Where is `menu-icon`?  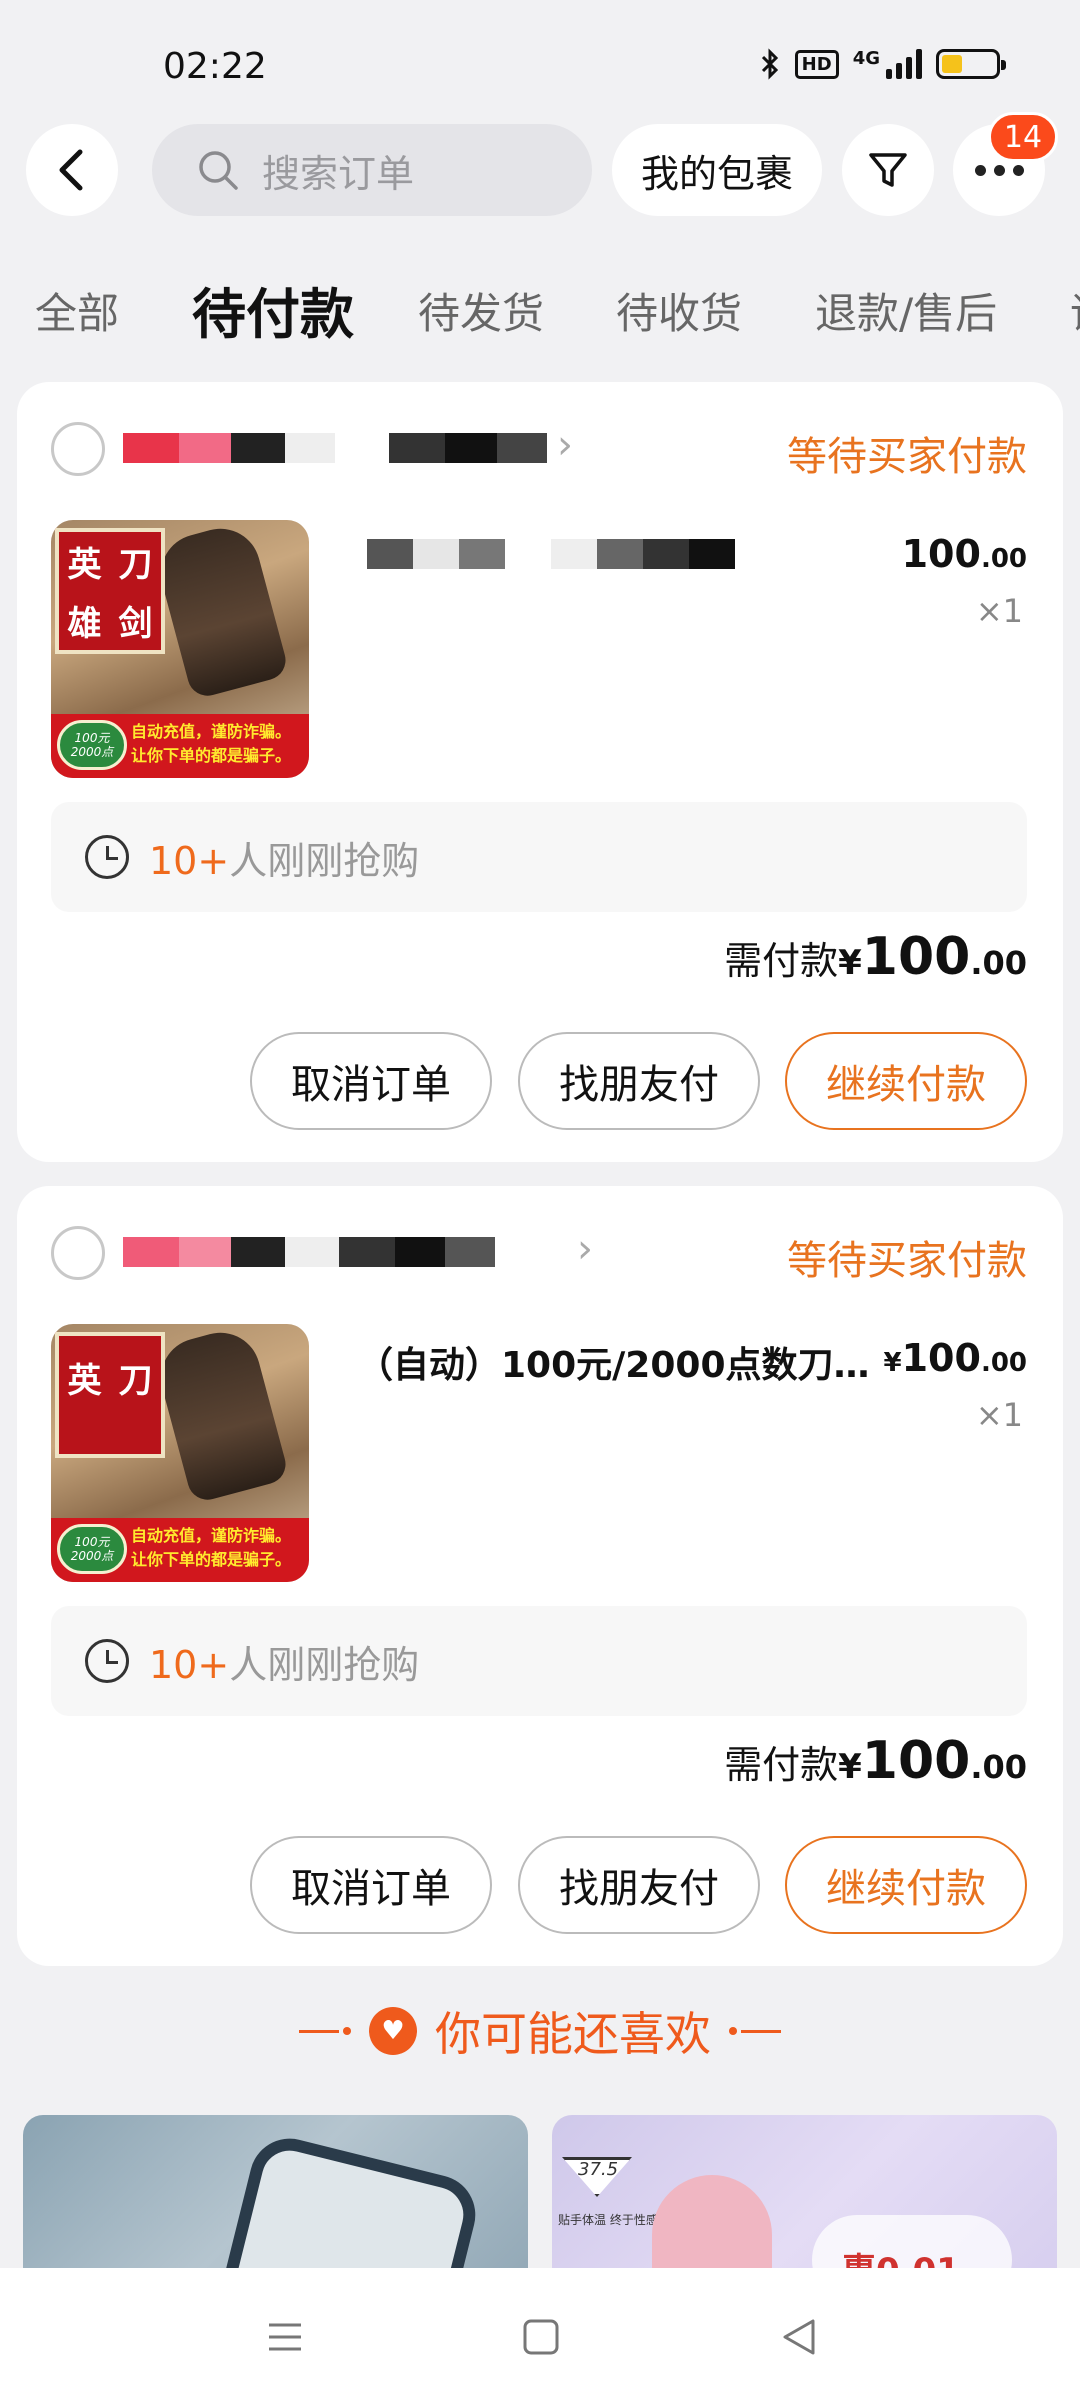
menu-icon is located at coordinates (285, 2337).